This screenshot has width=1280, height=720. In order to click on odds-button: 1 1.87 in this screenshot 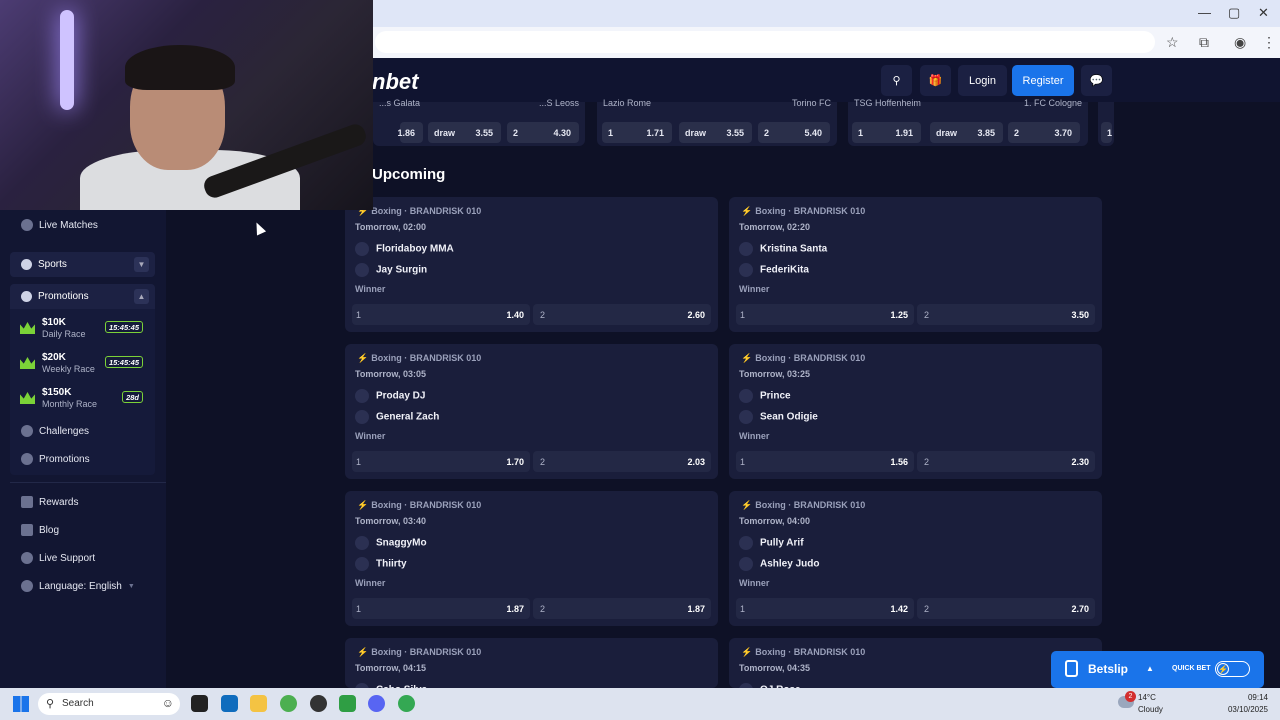, I will do `click(441, 608)`.